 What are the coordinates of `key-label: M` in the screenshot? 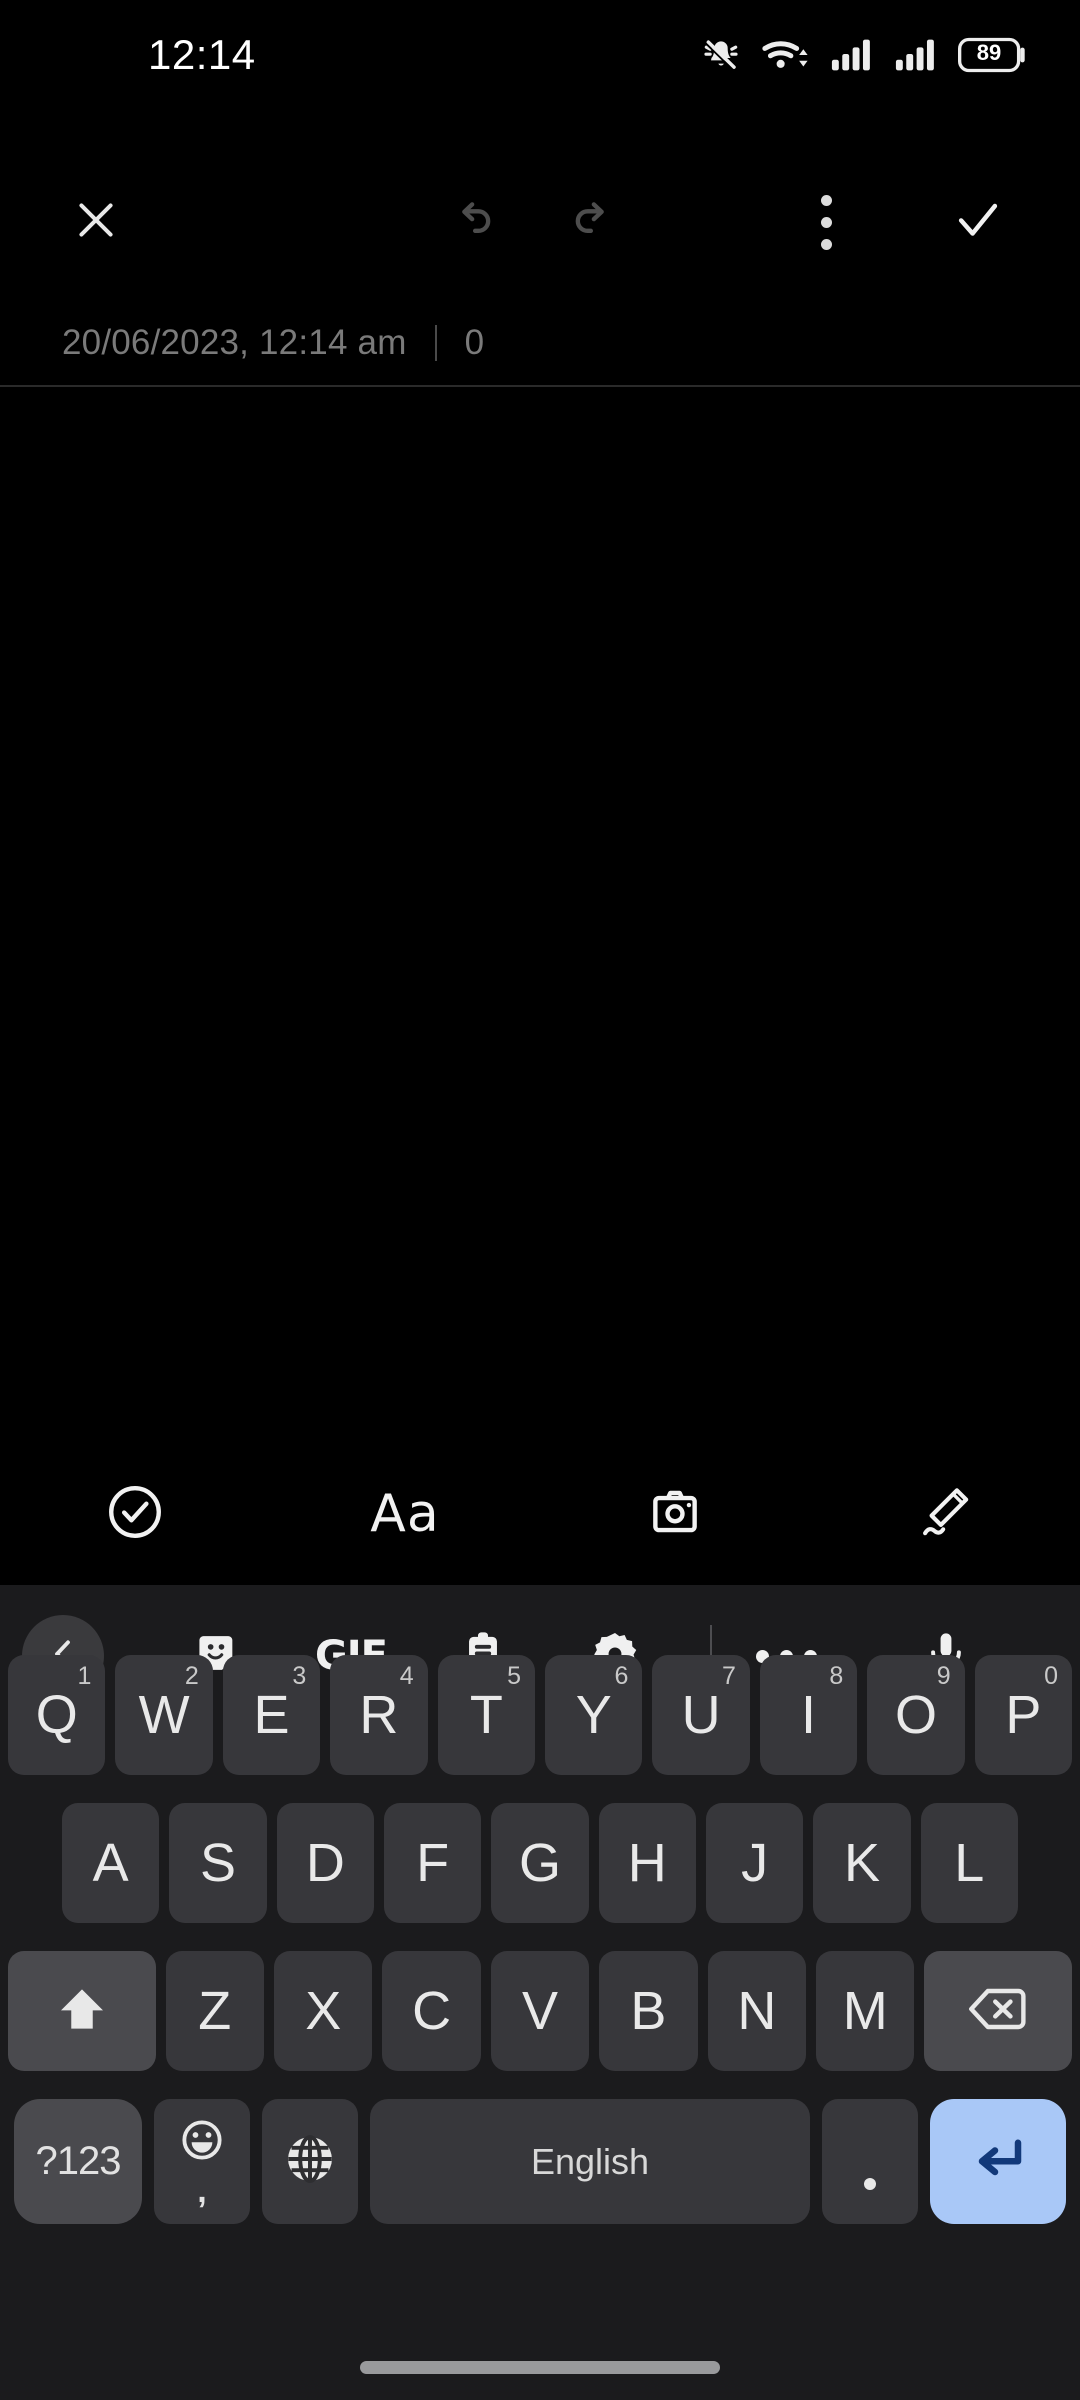 It's located at (865, 2011).